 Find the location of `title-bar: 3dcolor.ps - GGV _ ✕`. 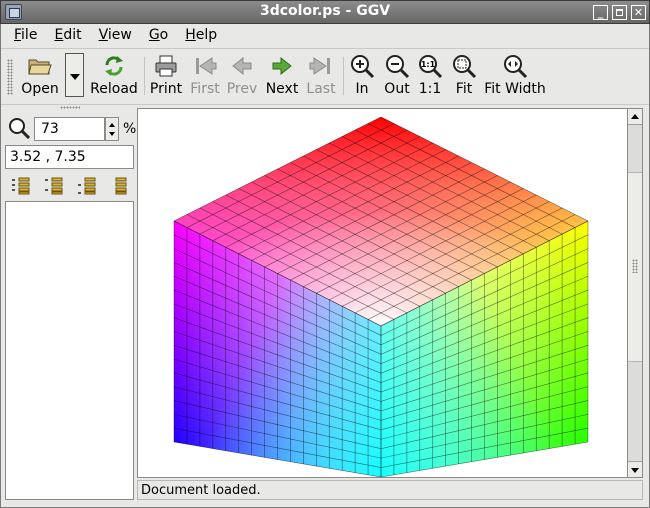

title-bar: 3dcolor.ps - GGV _ ✕ is located at coordinates (325, 12).